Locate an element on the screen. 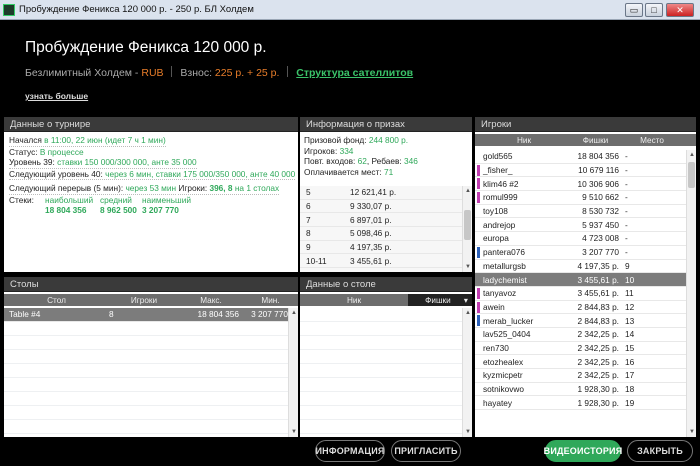 This screenshot has height=466, width=700. player-row: gold565 18 804 356- is located at coordinates (580, 157).